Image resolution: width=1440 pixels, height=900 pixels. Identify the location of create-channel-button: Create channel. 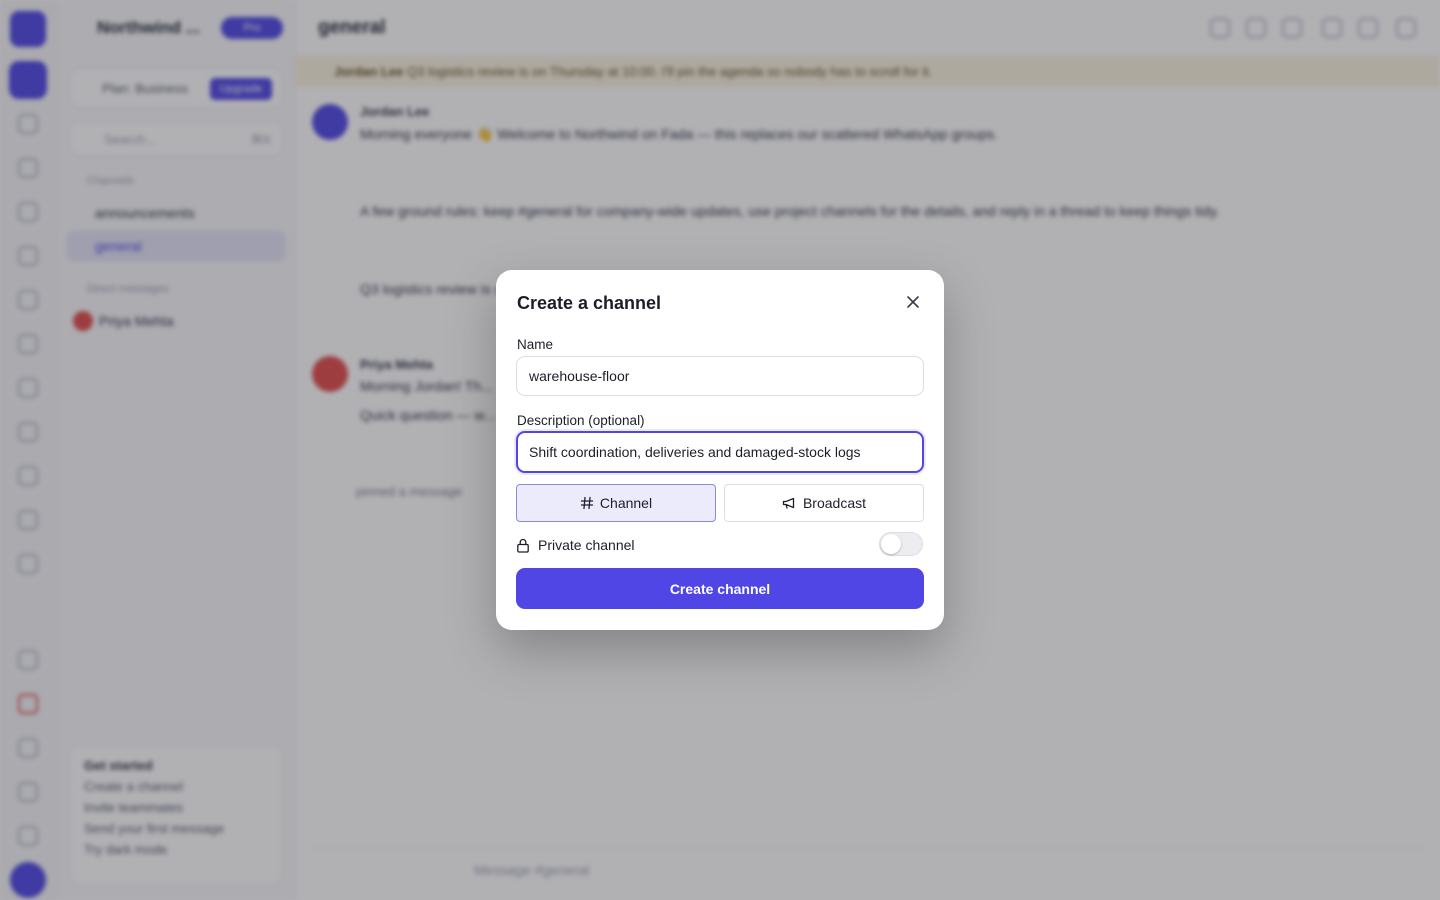
(720, 588).